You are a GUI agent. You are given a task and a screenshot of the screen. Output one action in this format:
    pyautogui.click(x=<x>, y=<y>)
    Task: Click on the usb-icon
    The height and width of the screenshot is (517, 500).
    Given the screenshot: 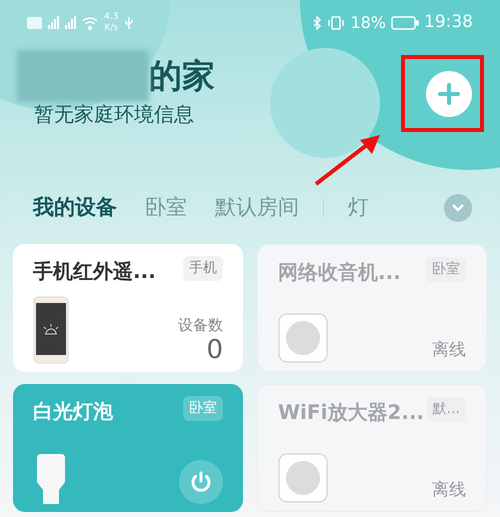 What is the action you would take?
    pyautogui.click(x=129, y=23)
    